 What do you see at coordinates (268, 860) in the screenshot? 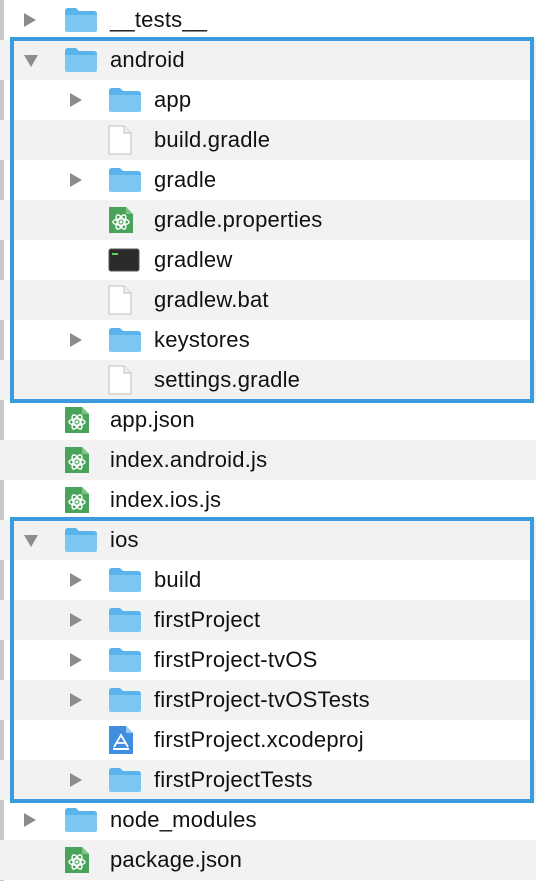
I see `tree-row-package-json: package.json` at bounding box center [268, 860].